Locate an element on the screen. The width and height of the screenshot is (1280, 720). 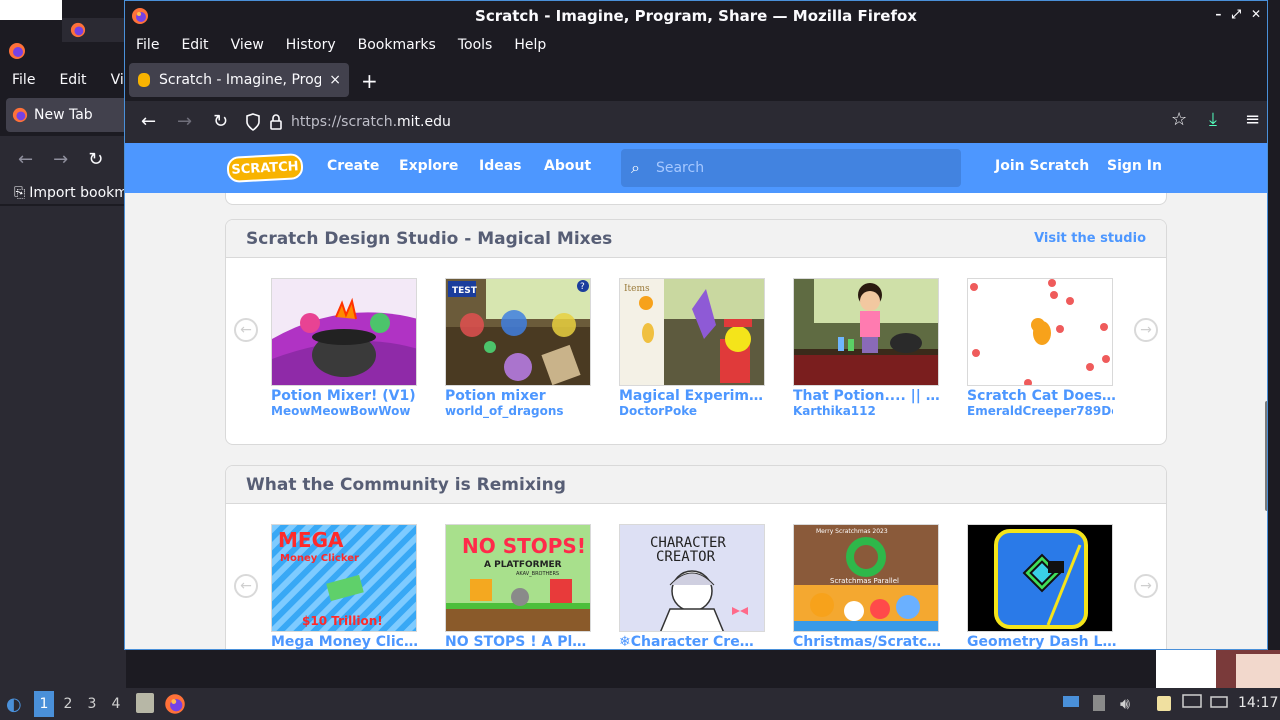
url-prefix: https://scratch. is located at coordinates (344, 122).